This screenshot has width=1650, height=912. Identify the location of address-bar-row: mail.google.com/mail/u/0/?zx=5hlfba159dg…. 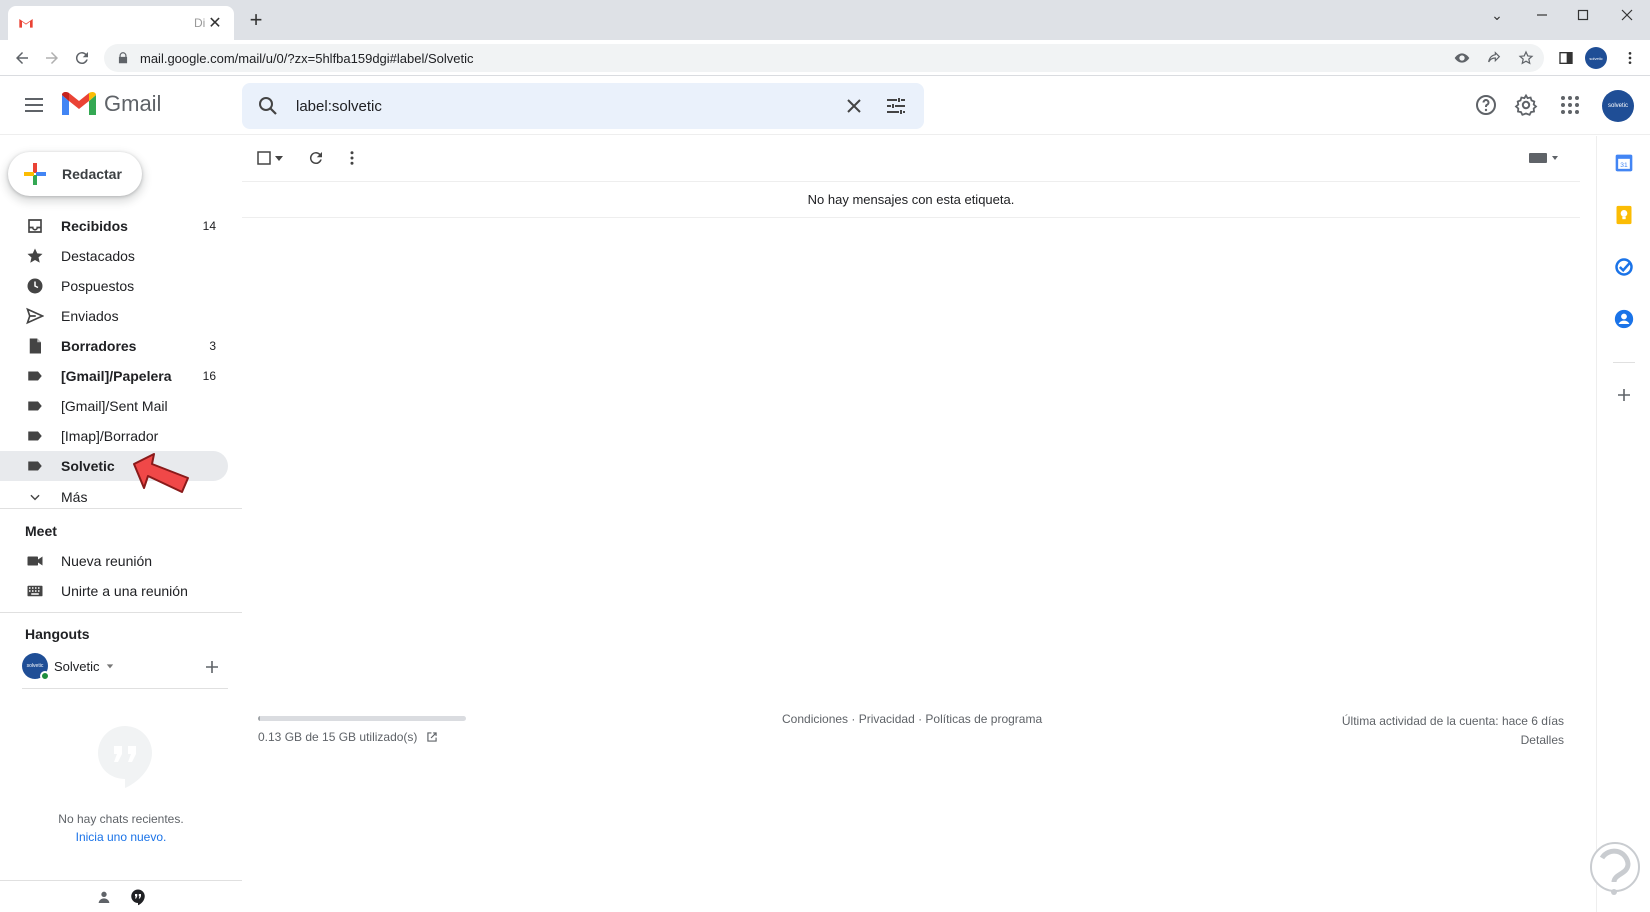
(825, 58).